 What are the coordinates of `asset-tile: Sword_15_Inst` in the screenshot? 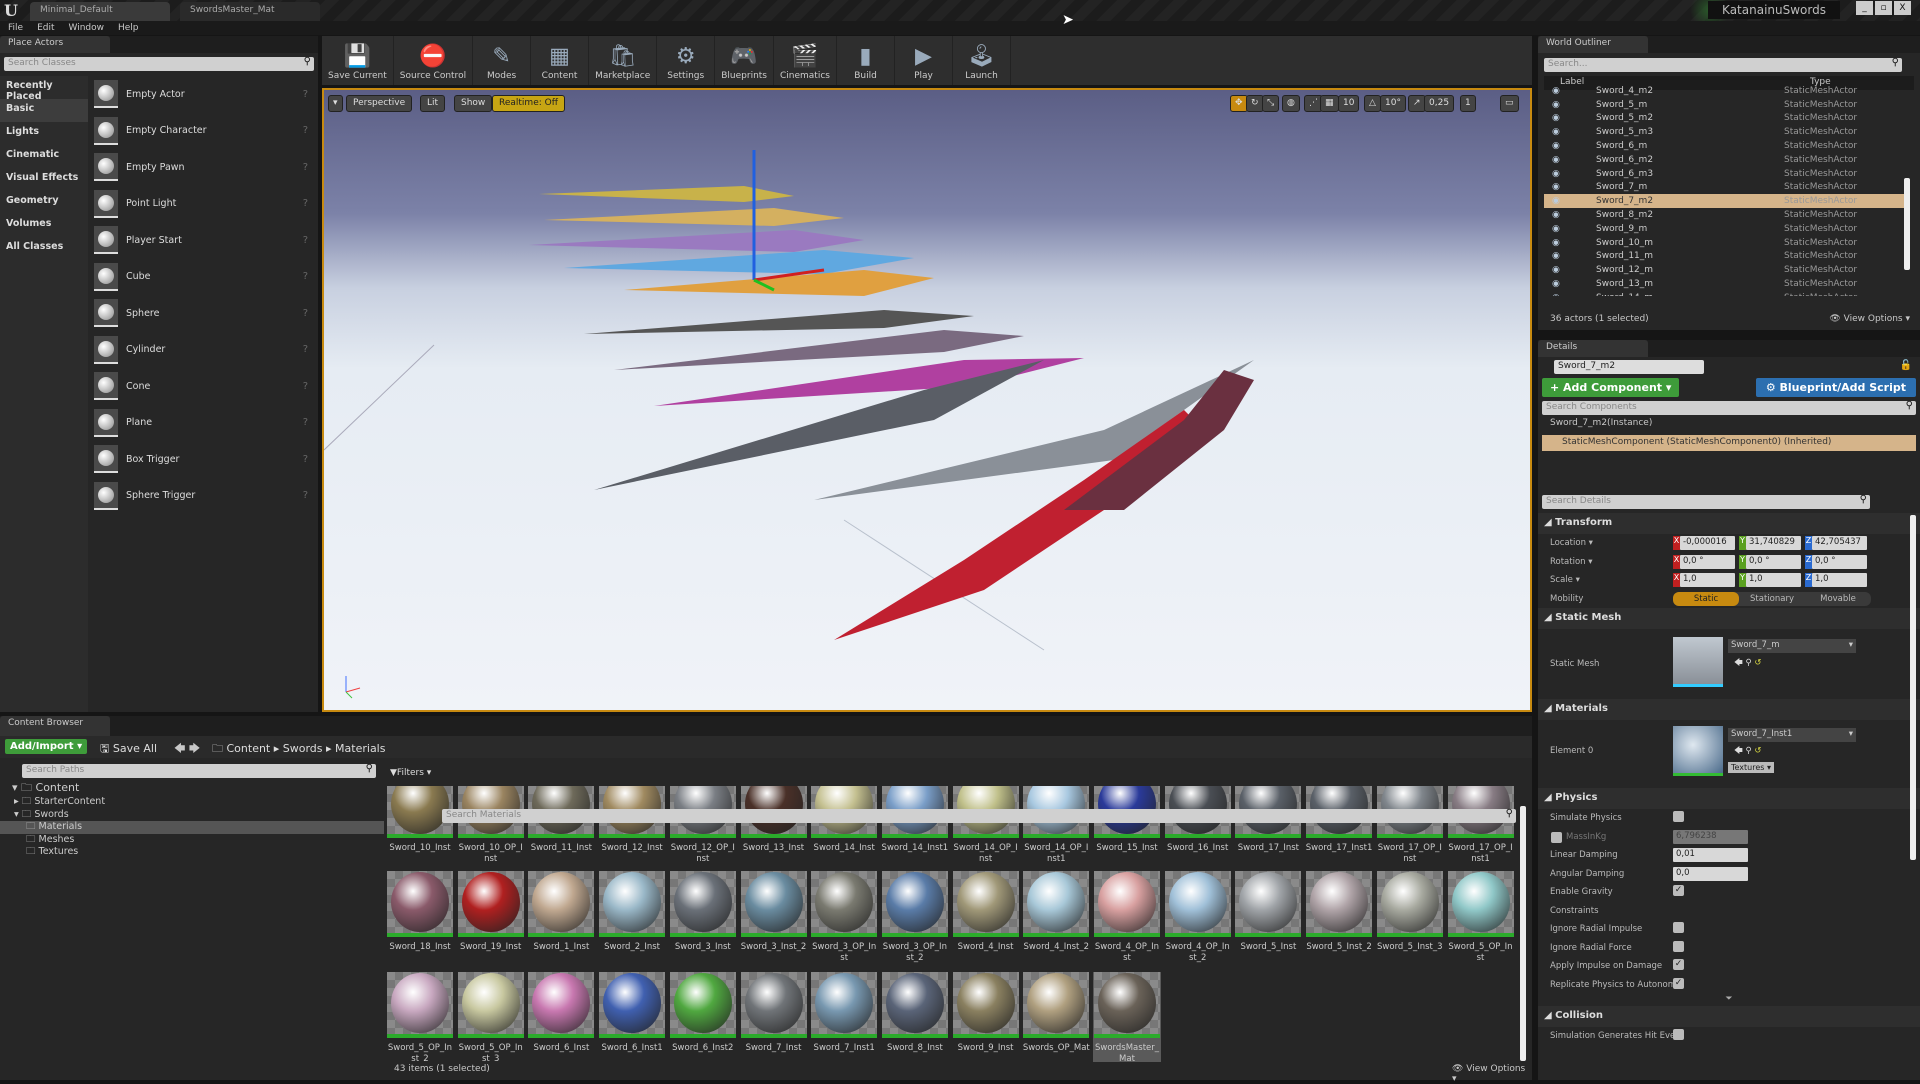 It's located at (1127, 825).